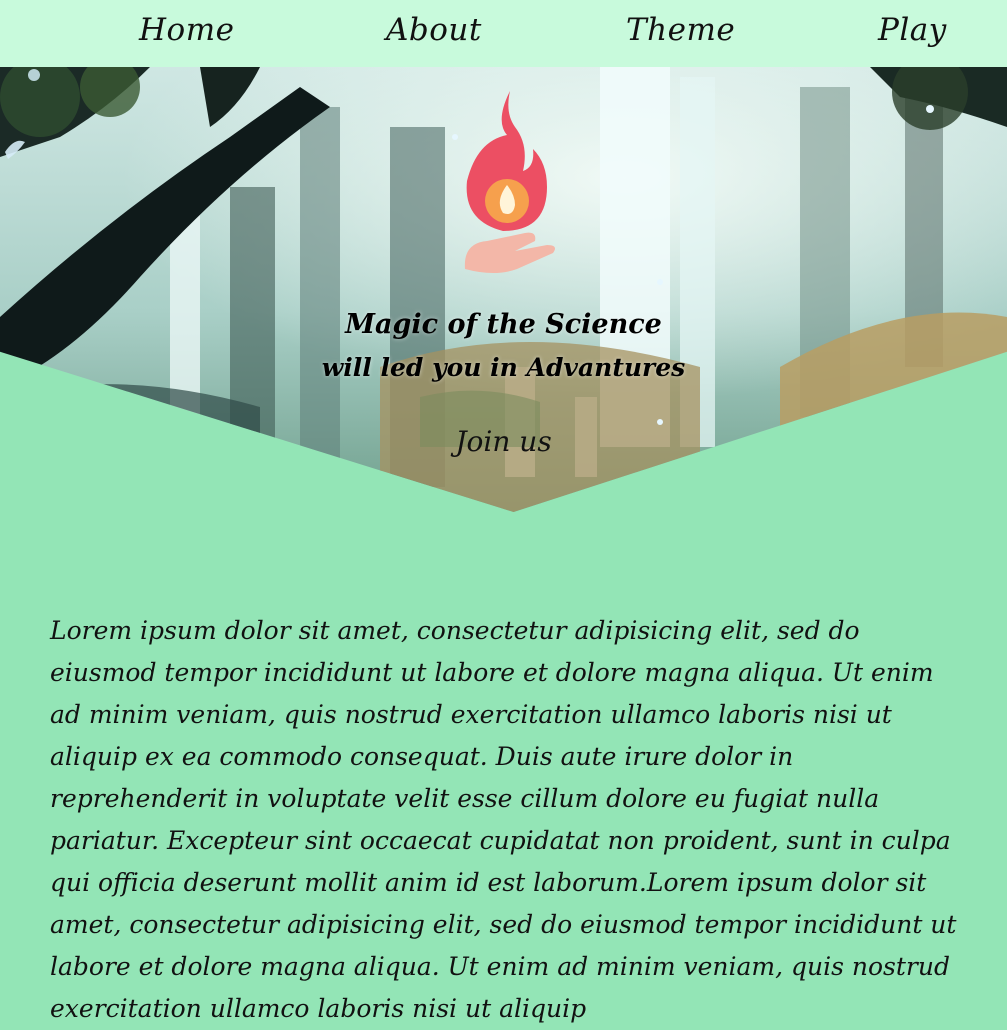  Describe the element at coordinates (503, 367) in the screenshot. I see `hero-subtitle: will led you in Advantures` at that location.